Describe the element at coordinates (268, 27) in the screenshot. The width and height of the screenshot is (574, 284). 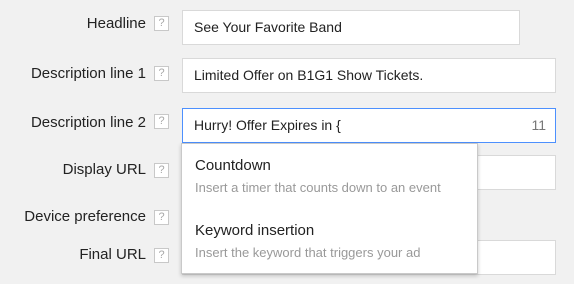
I see `headline-input-value: See Your Favorite Band` at that location.